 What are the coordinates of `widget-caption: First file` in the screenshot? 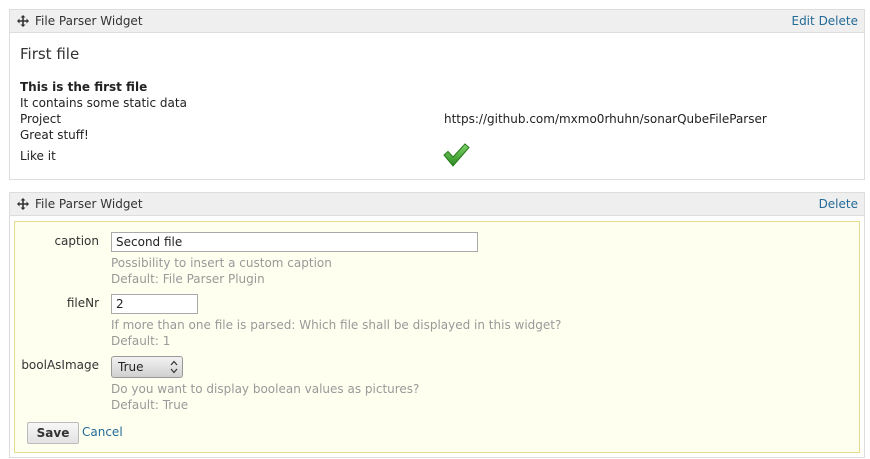 It's located at (50, 54).